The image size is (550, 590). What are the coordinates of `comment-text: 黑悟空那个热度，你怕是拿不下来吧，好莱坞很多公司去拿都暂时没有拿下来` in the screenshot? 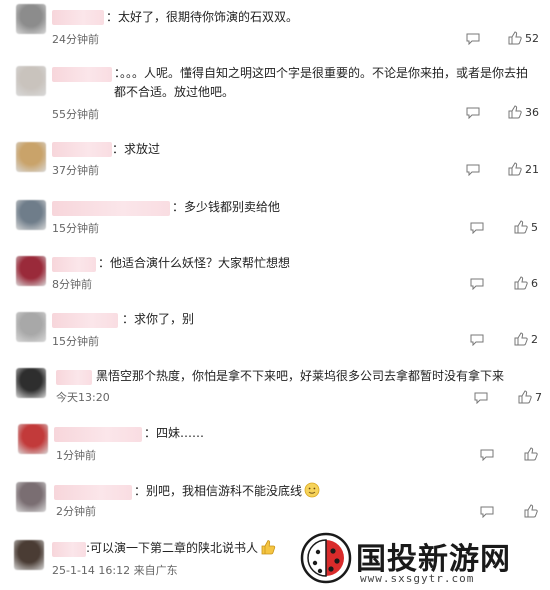 It's located at (300, 376).